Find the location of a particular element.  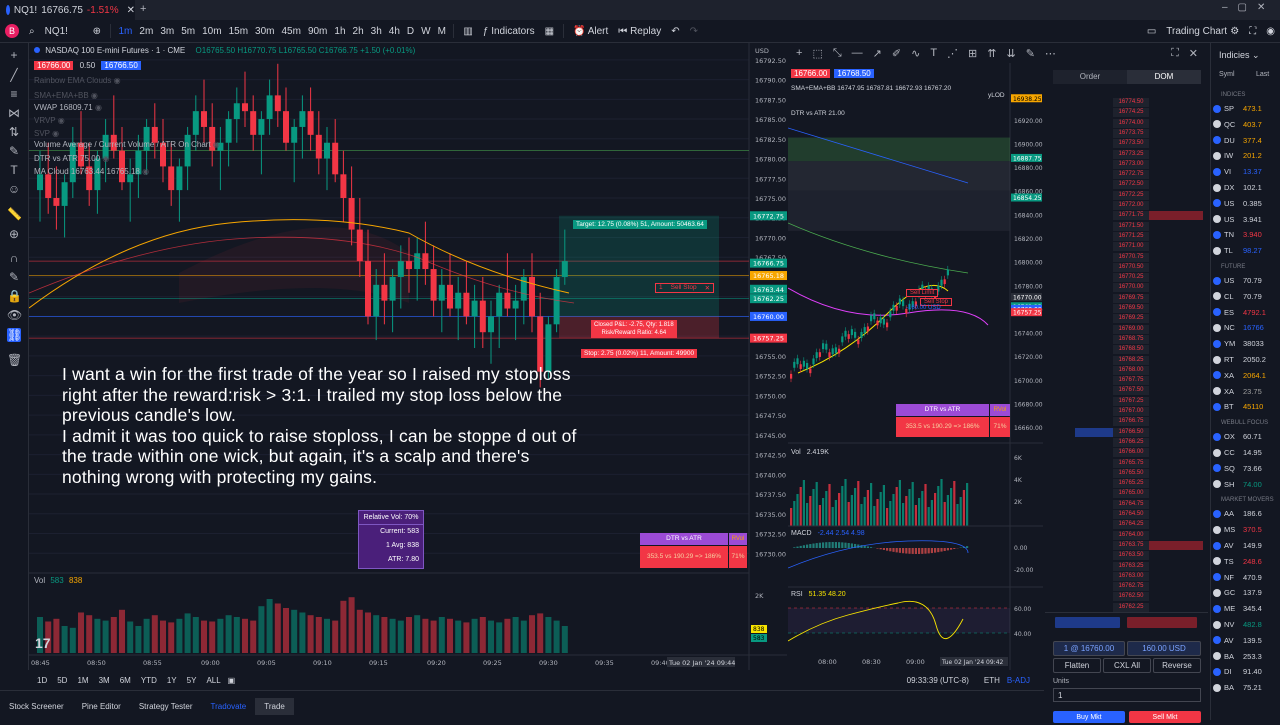

dom-row: 16773.25 is located at coordinates (1139, 154).